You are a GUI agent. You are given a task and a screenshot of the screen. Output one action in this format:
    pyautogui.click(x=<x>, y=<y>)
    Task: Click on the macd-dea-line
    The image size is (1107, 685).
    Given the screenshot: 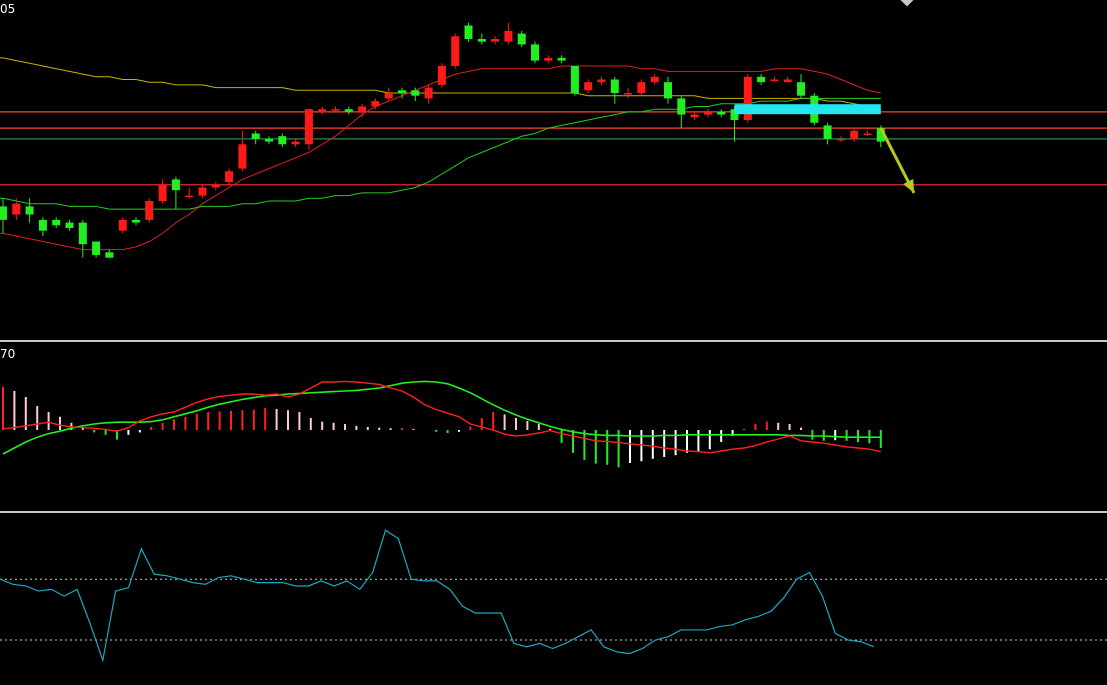 What is the action you would take?
    pyautogui.click(x=441, y=417)
    